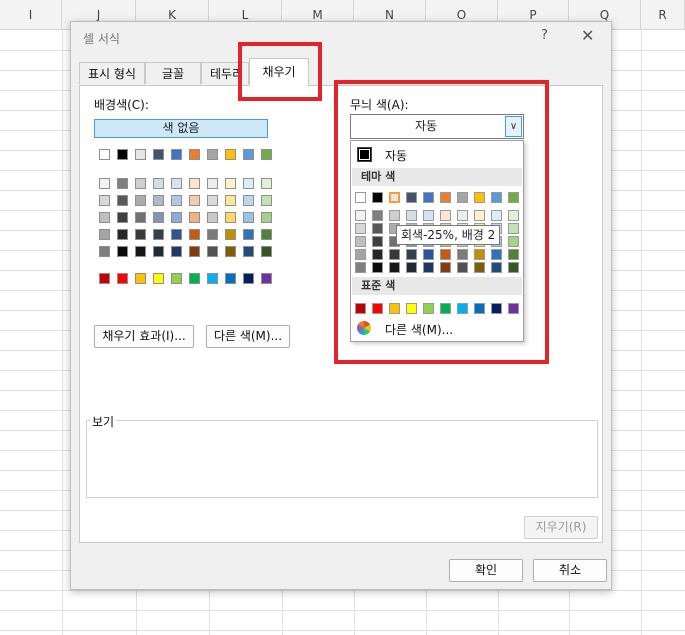 This screenshot has width=685, height=635. I want to click on cancel-button: 취소, so click(570, 570).